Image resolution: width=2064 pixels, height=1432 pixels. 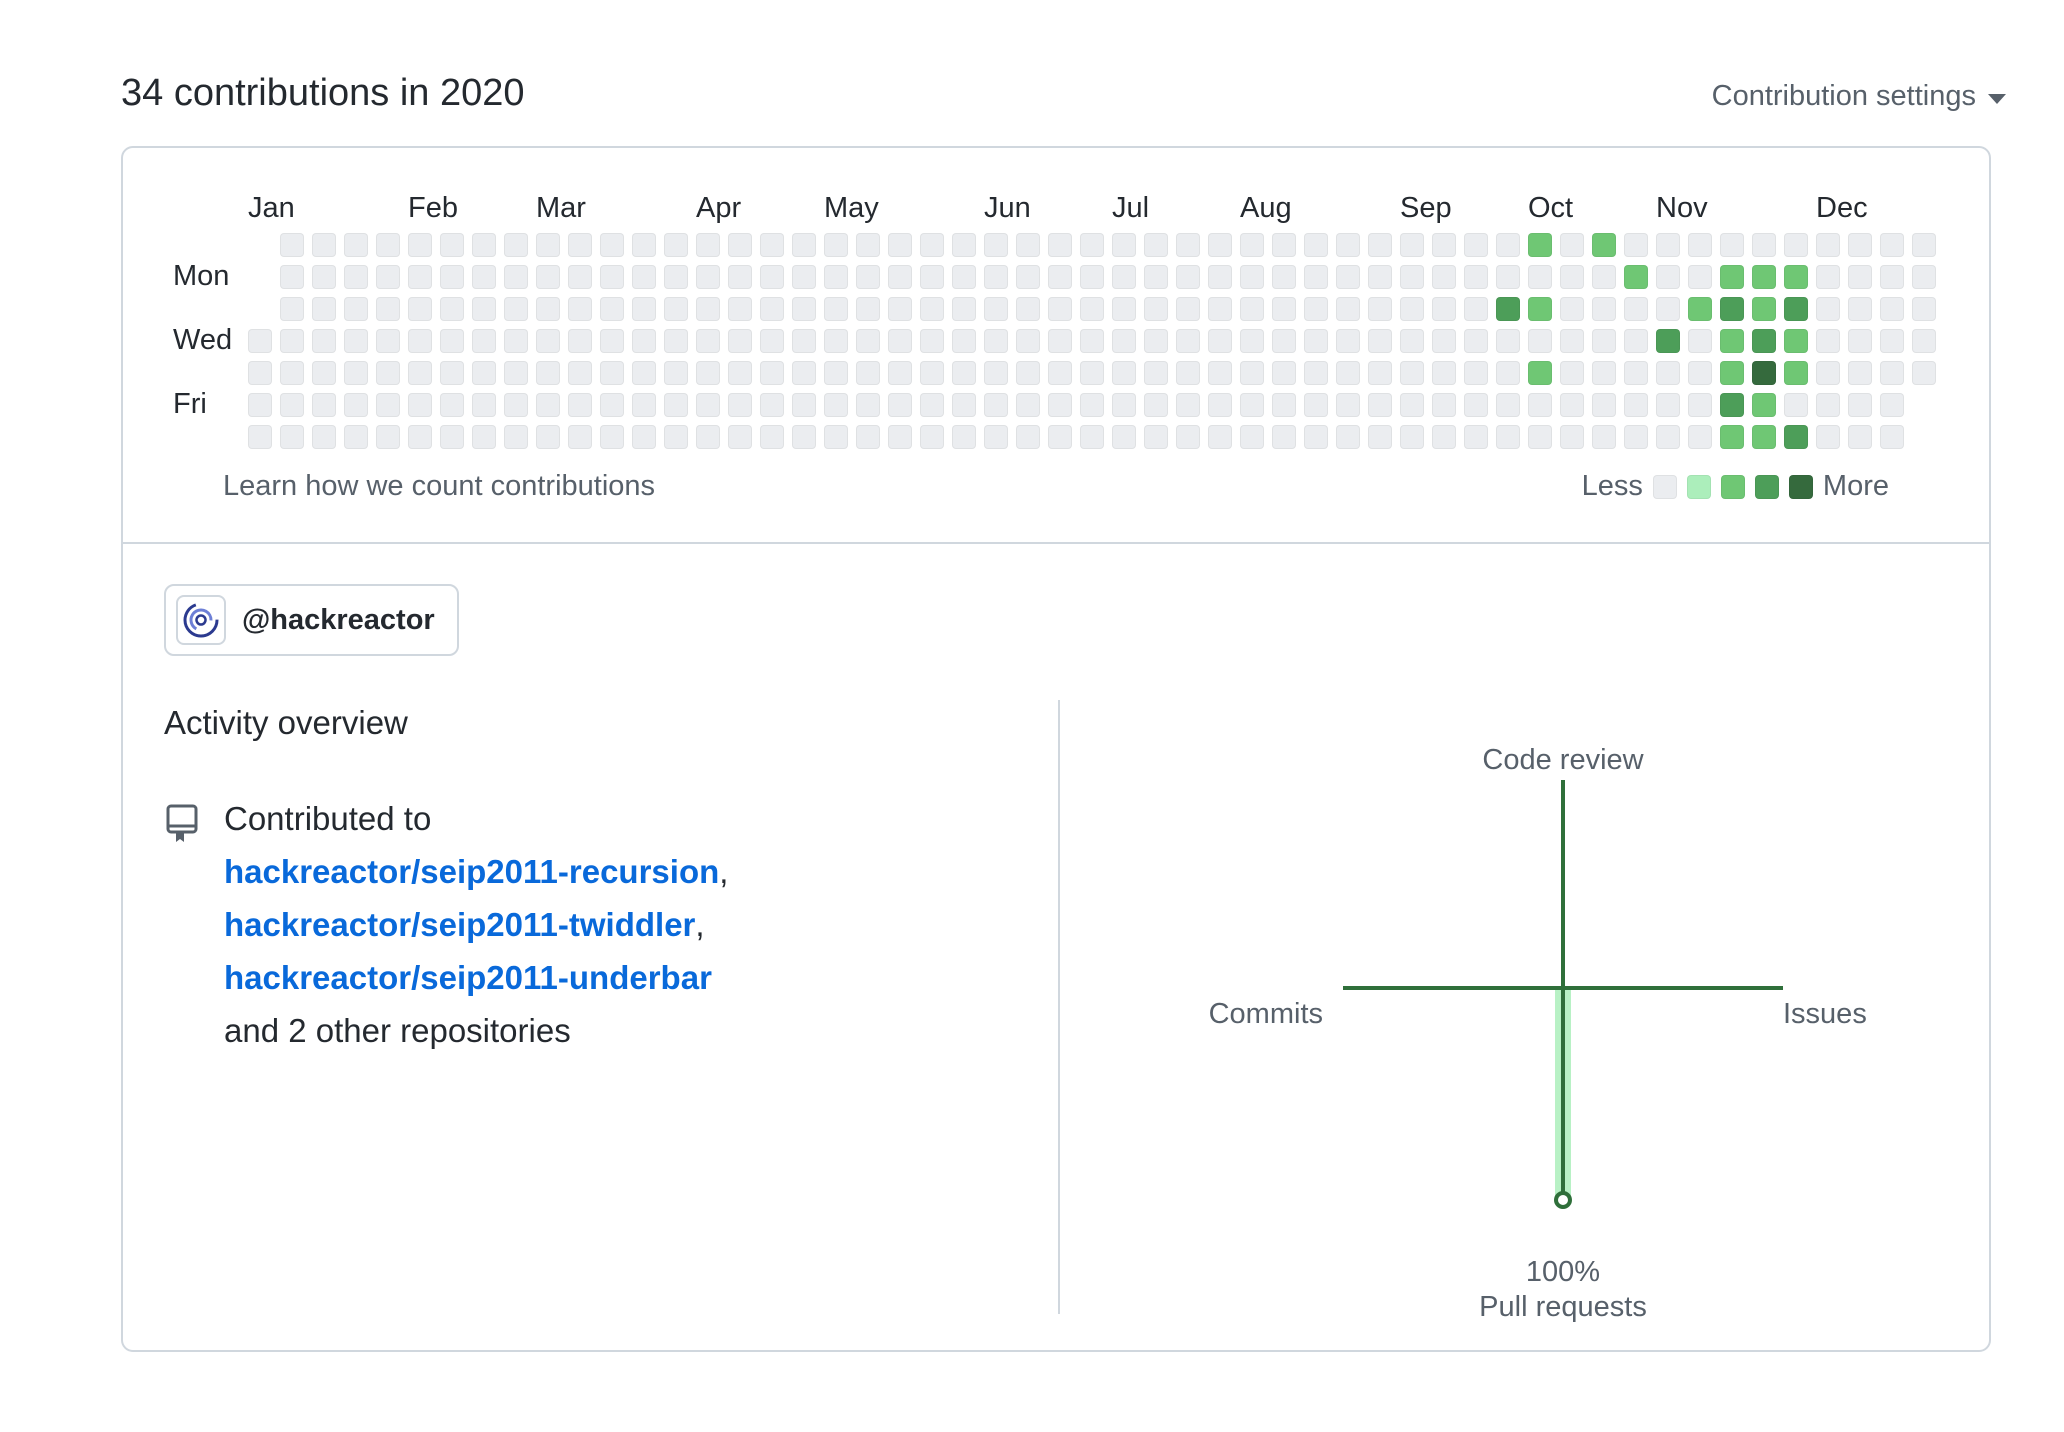 What do you see at coordinates (471, 871) in the screenshot?
I see `repo-link-recursion: hackreactor/seip2011-recursion` at bounding box center [471, 871].